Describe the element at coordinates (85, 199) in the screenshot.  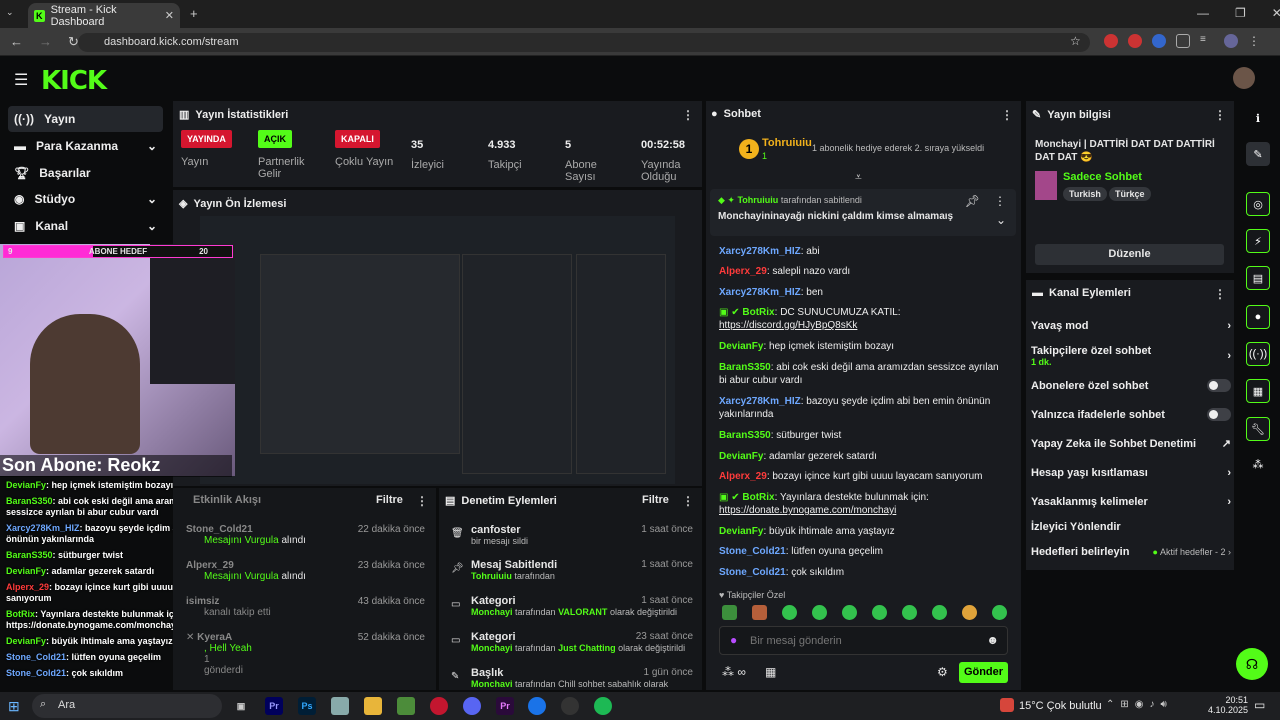
I see `sidebar-item-studyo: ◉ Stüdyo ⌄` at that location.